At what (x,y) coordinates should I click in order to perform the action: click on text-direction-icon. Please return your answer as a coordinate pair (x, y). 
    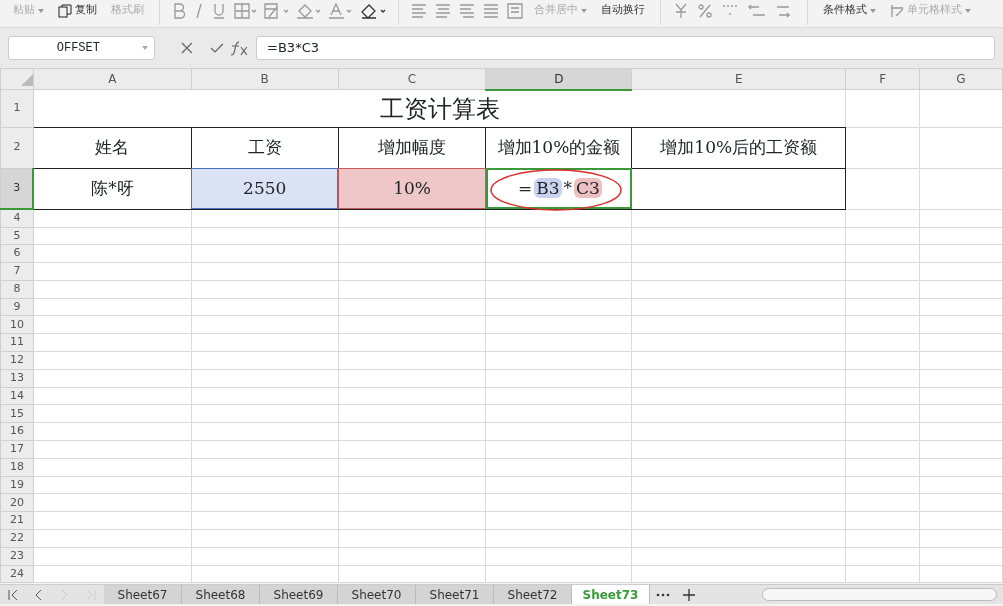
    Looking at the image, I should click on (515, 10).